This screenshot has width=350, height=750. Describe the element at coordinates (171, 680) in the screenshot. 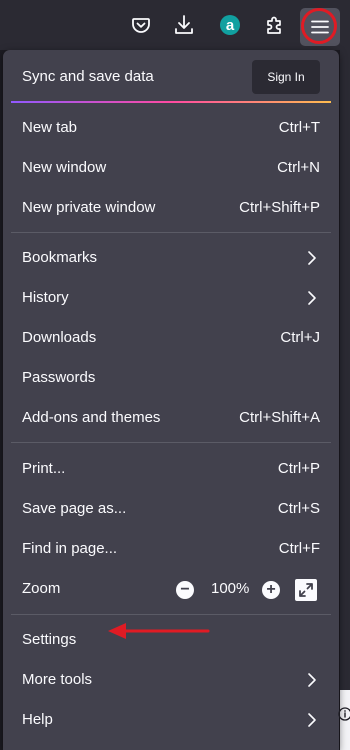

I see `menu-item-more-tools: More tools` at that location.